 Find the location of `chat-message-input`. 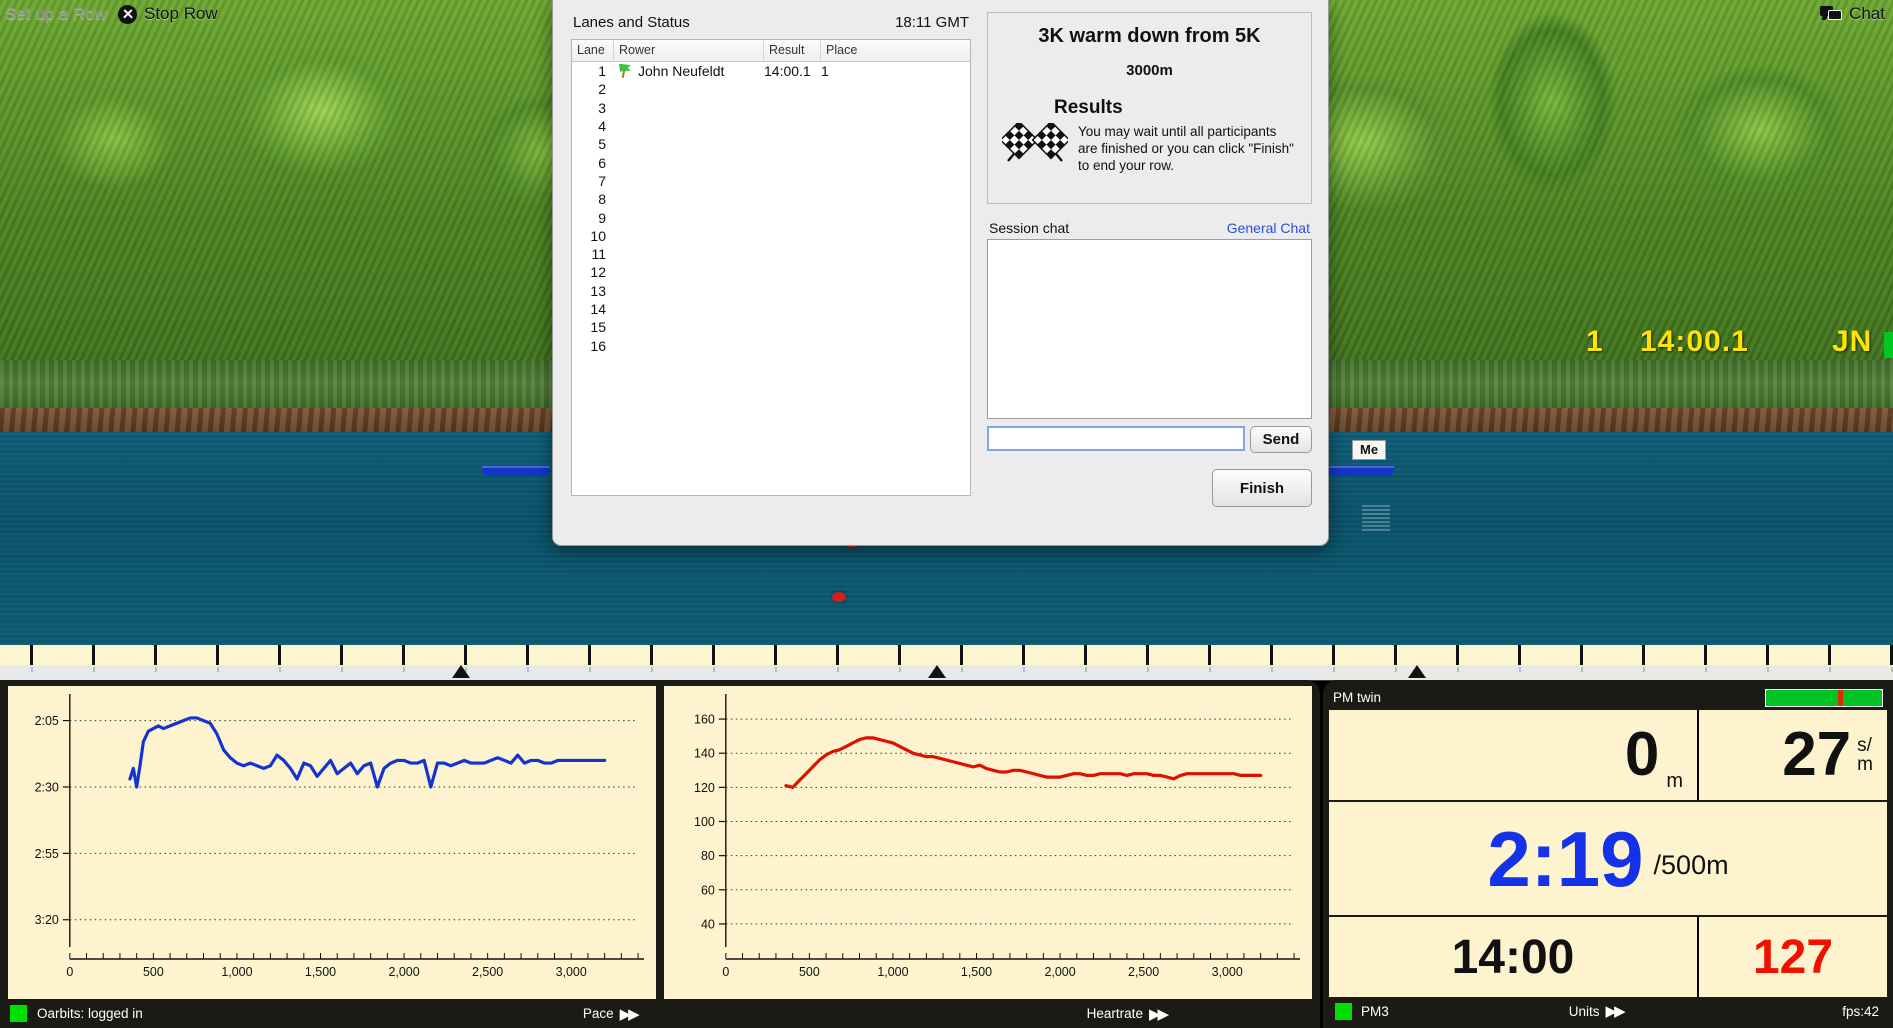

chat-message-input is located at coordinates (1116, 438).